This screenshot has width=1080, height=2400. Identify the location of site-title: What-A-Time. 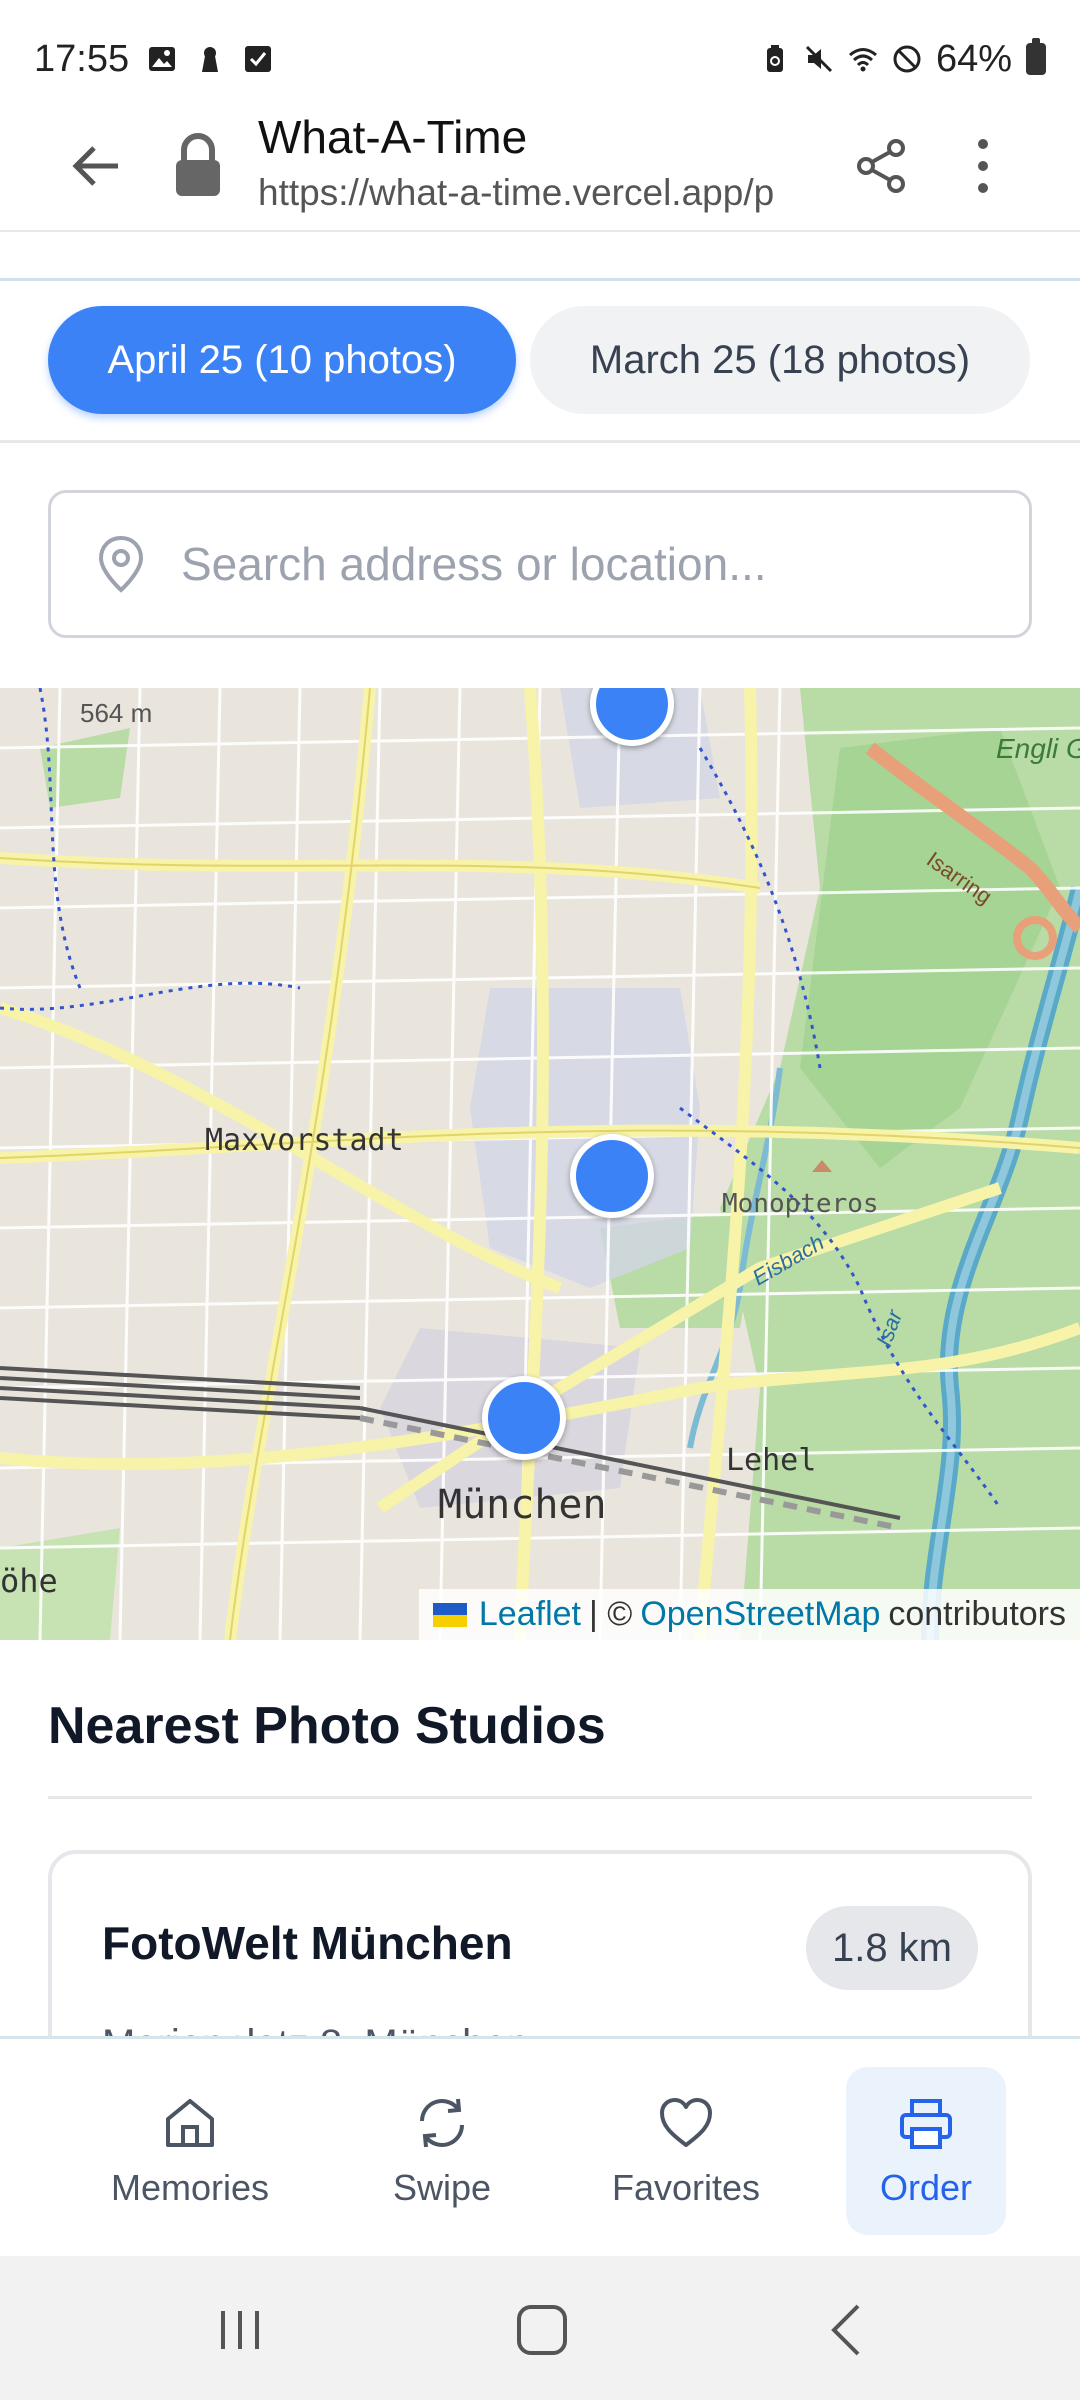
(392, 137).